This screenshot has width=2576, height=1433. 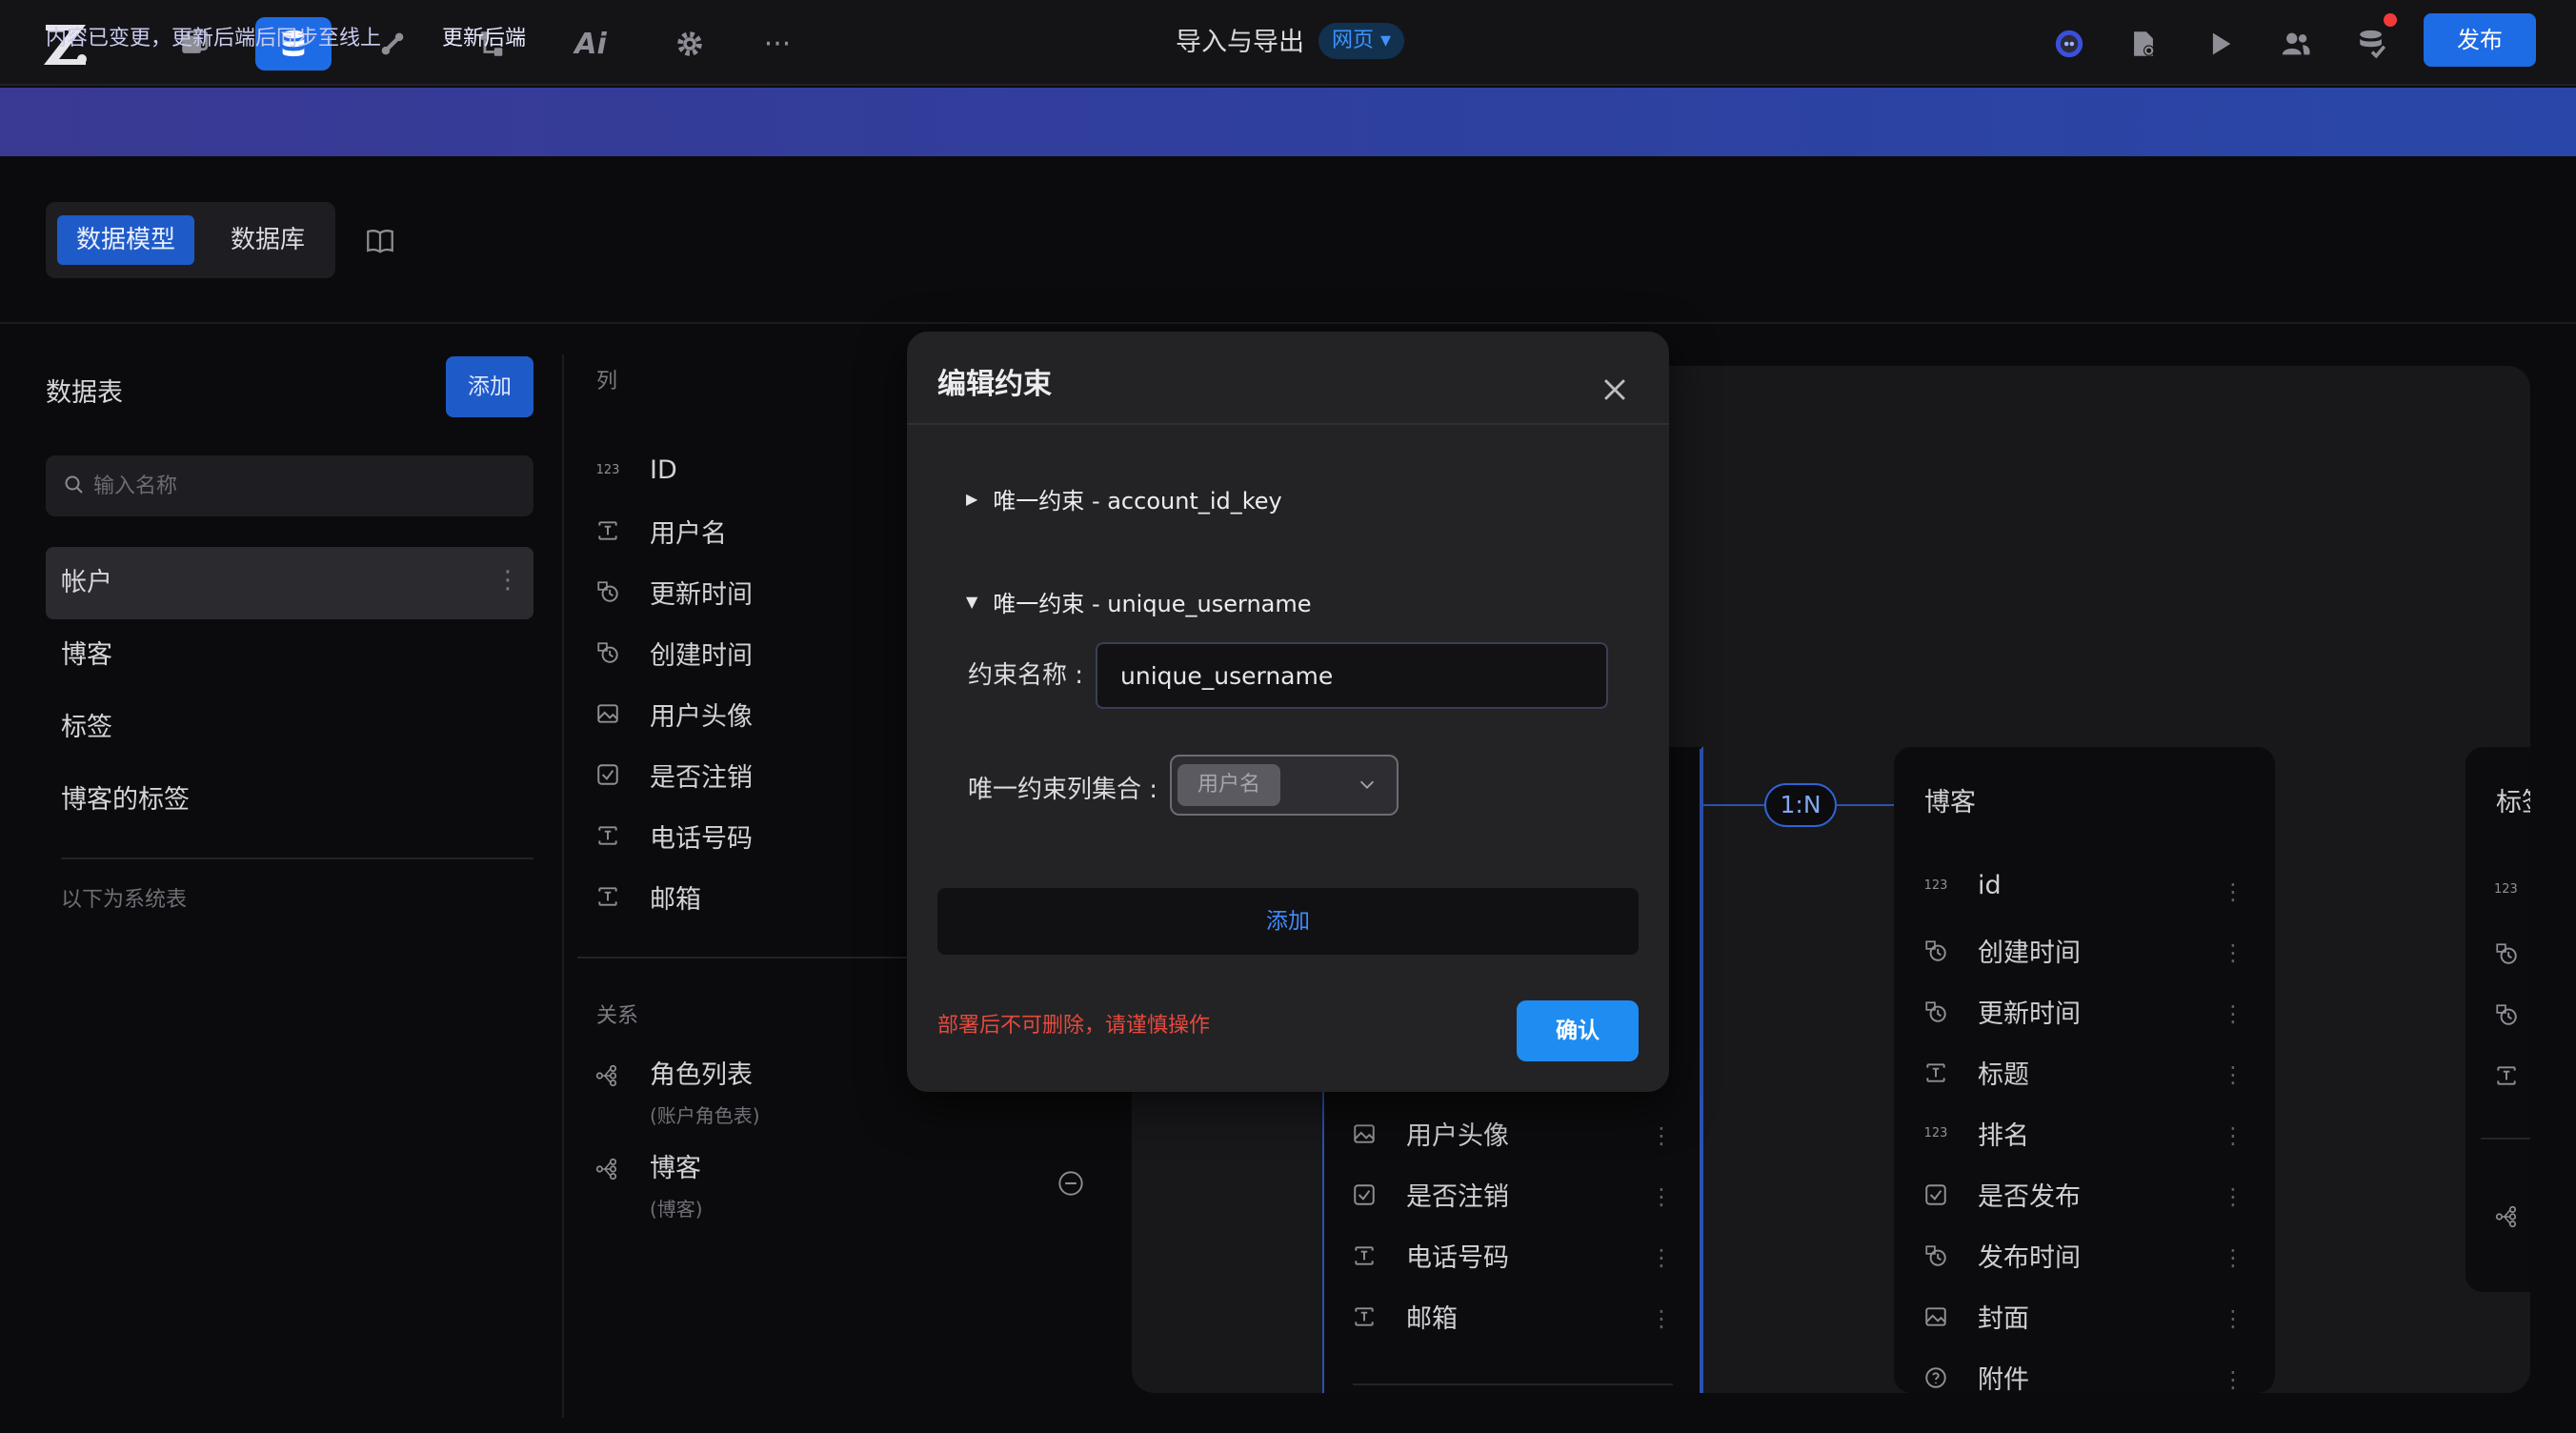 What do you see at coordinates (607, 382) in the screenshot?
I see `columns-heading: 列` at bounding box center [607, 382].